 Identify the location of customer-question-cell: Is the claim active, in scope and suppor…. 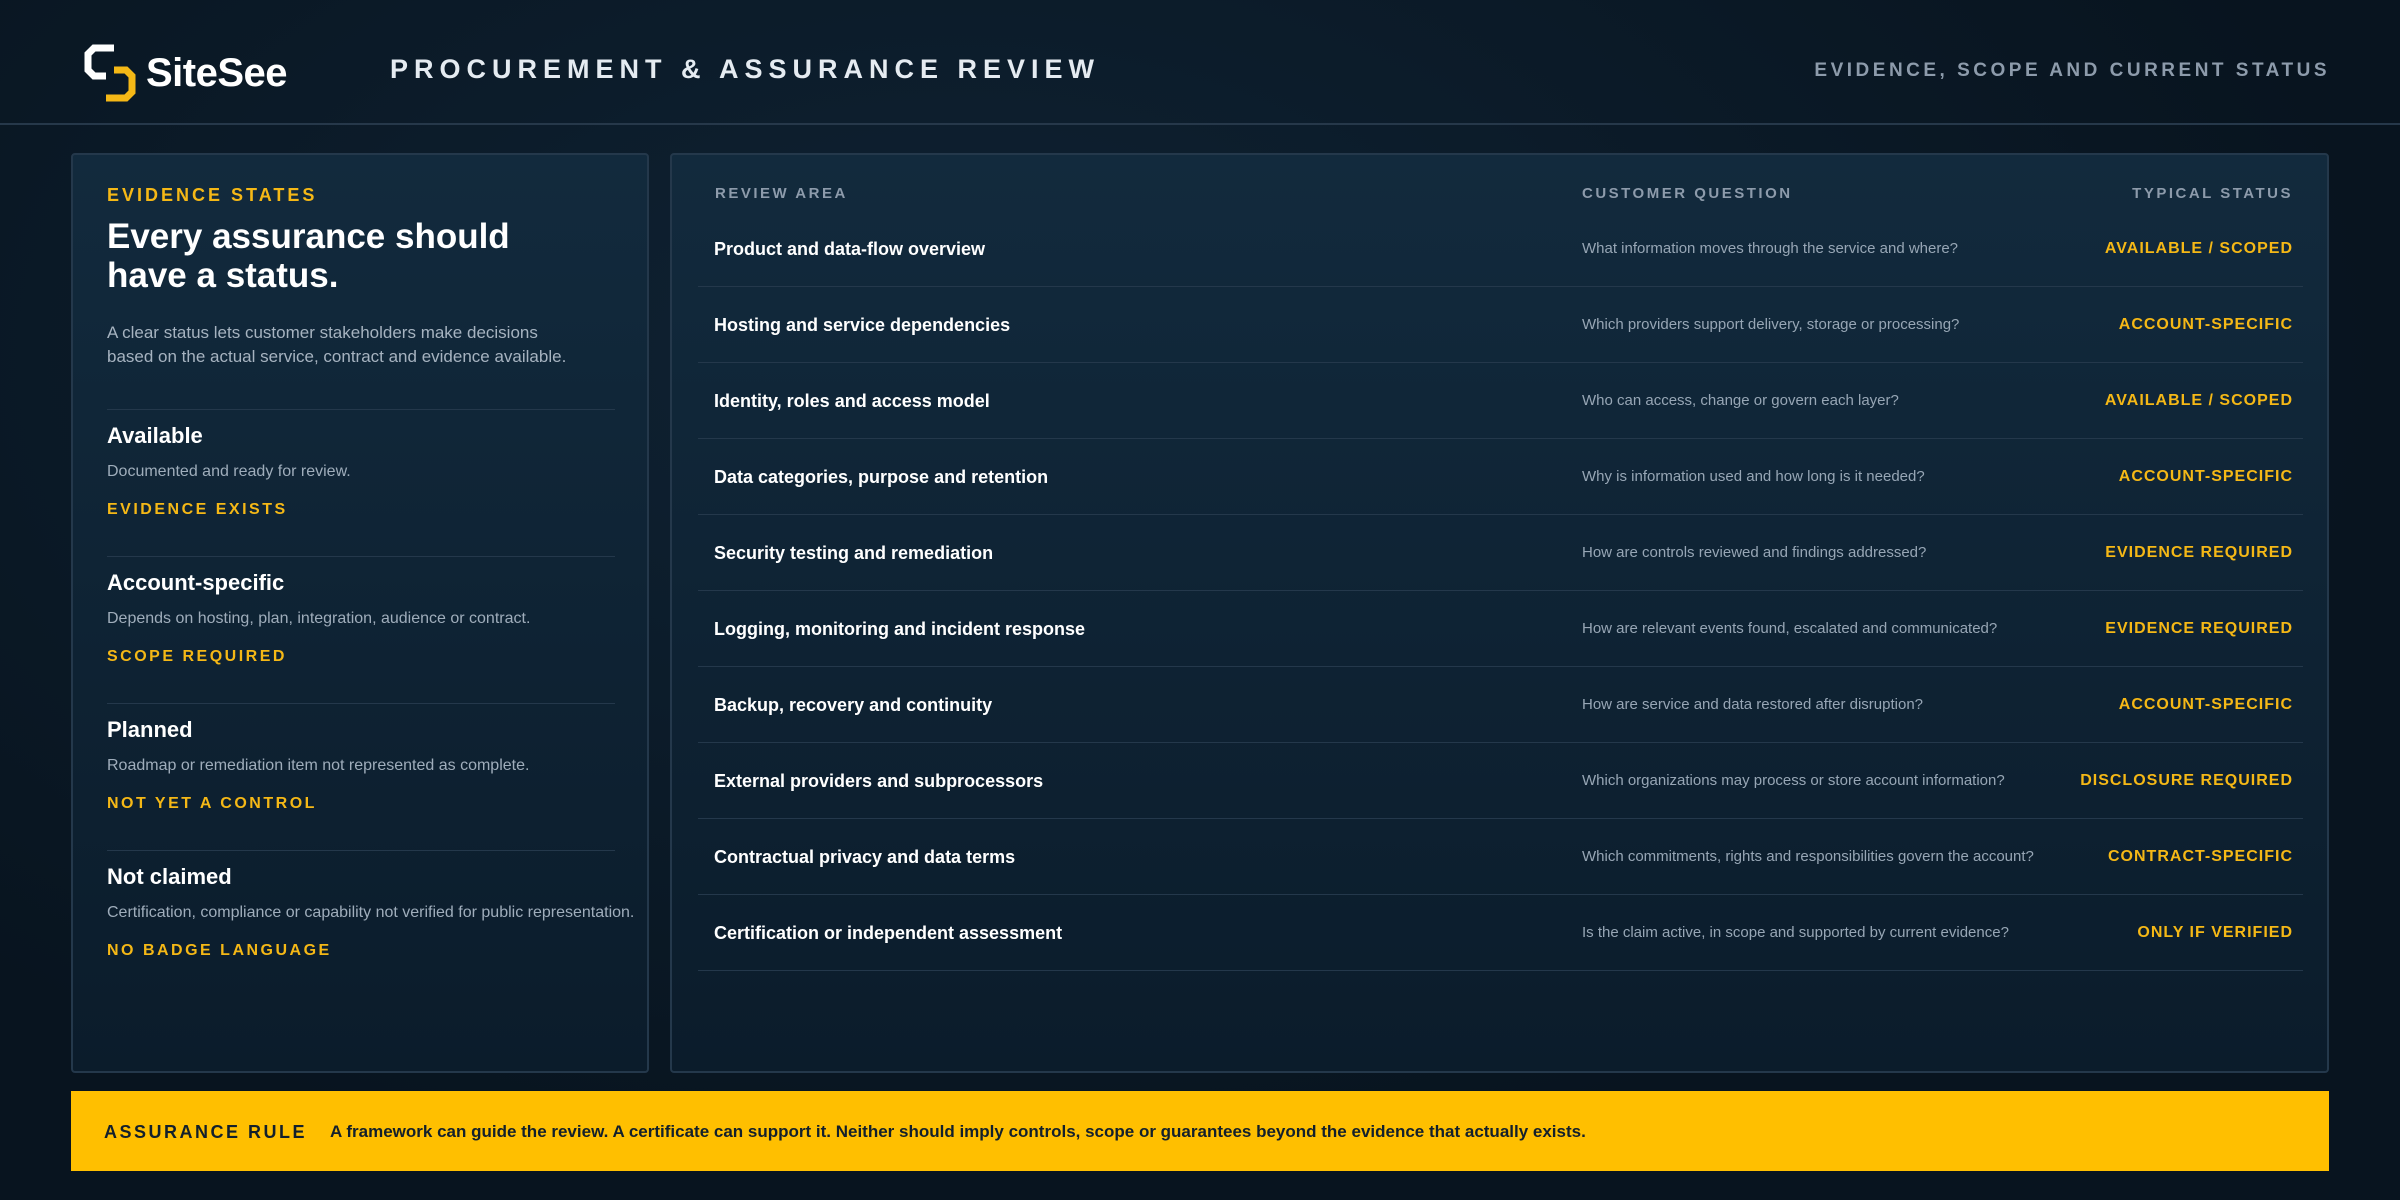
(1795, 932).